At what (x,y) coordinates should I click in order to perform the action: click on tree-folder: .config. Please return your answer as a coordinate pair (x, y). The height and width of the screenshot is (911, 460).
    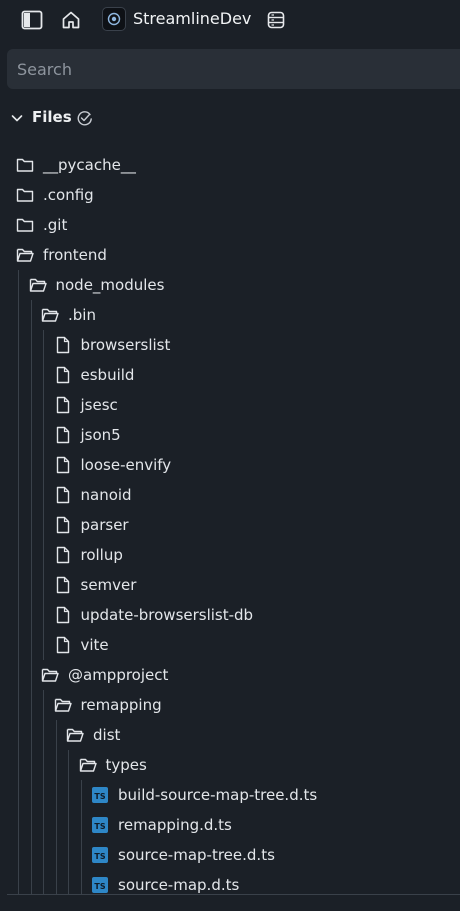
    Looking at the image, I should click on (230, 195).